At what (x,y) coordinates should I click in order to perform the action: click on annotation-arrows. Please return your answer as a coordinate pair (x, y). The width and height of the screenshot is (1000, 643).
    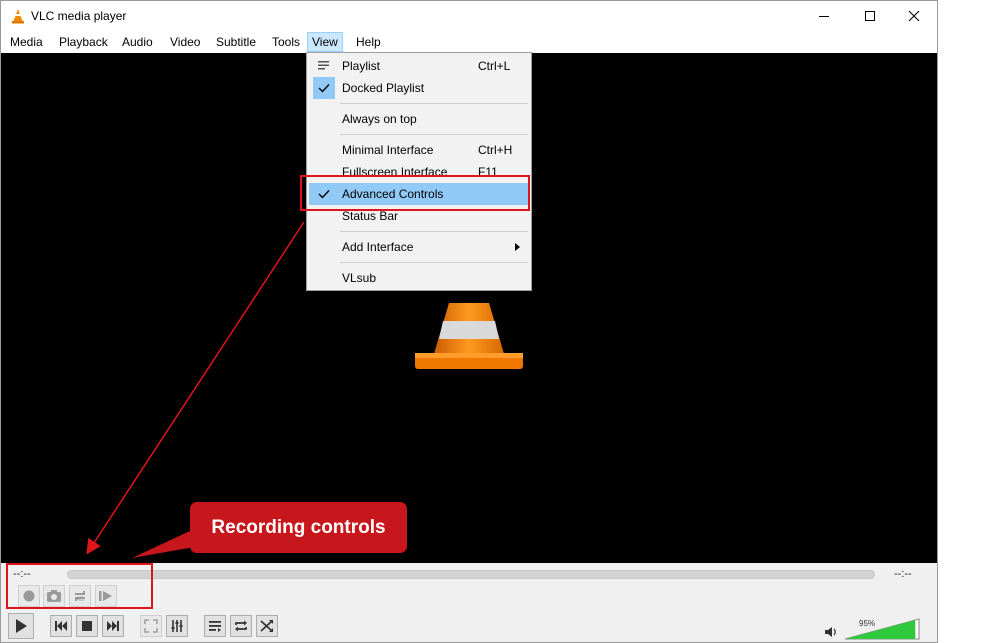
    Looking at the image, I should click on (195, 389).